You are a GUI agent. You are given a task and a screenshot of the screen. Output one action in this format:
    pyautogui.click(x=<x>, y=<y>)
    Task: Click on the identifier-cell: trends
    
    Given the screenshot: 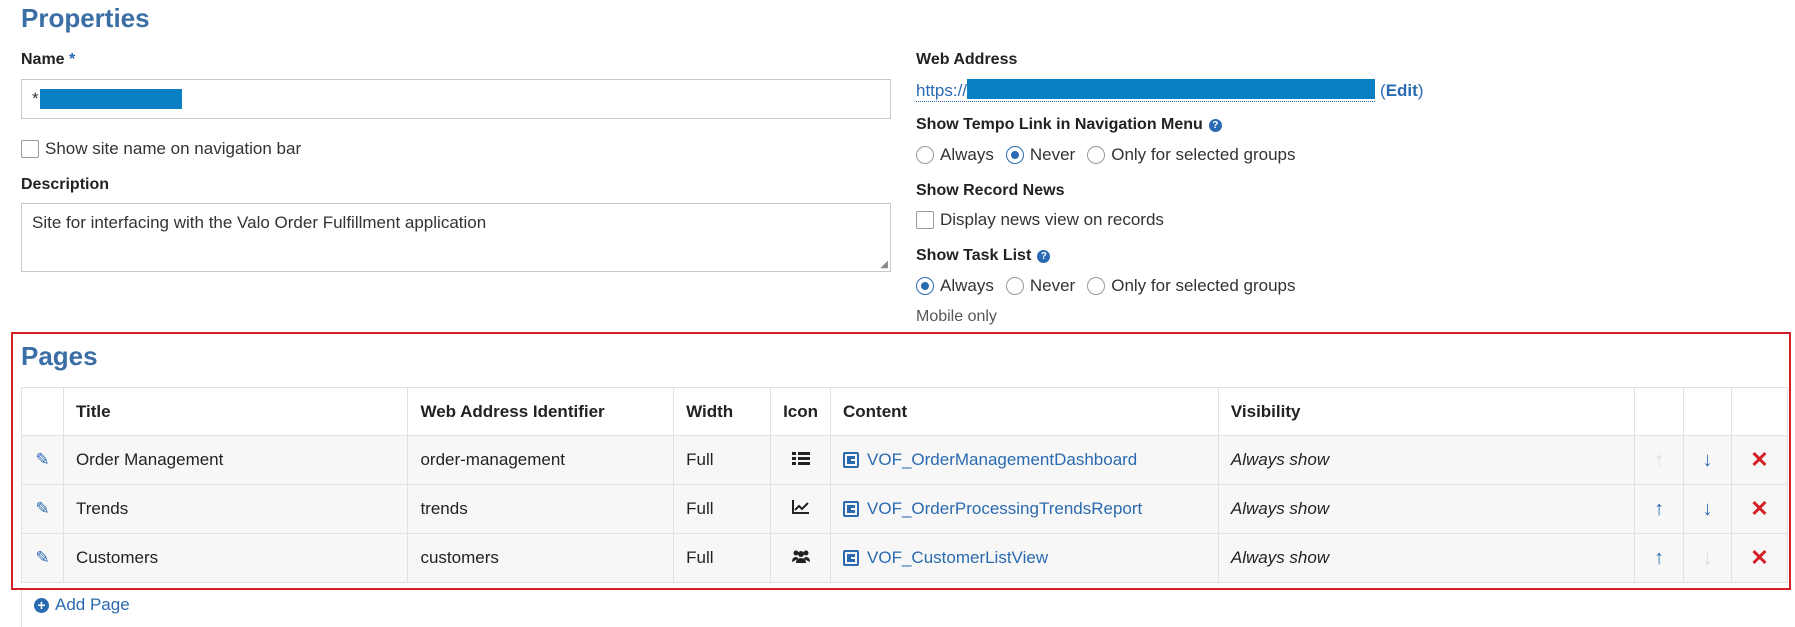 What is the action you would take?
    pyautogui.click(x=541, y=509)
    